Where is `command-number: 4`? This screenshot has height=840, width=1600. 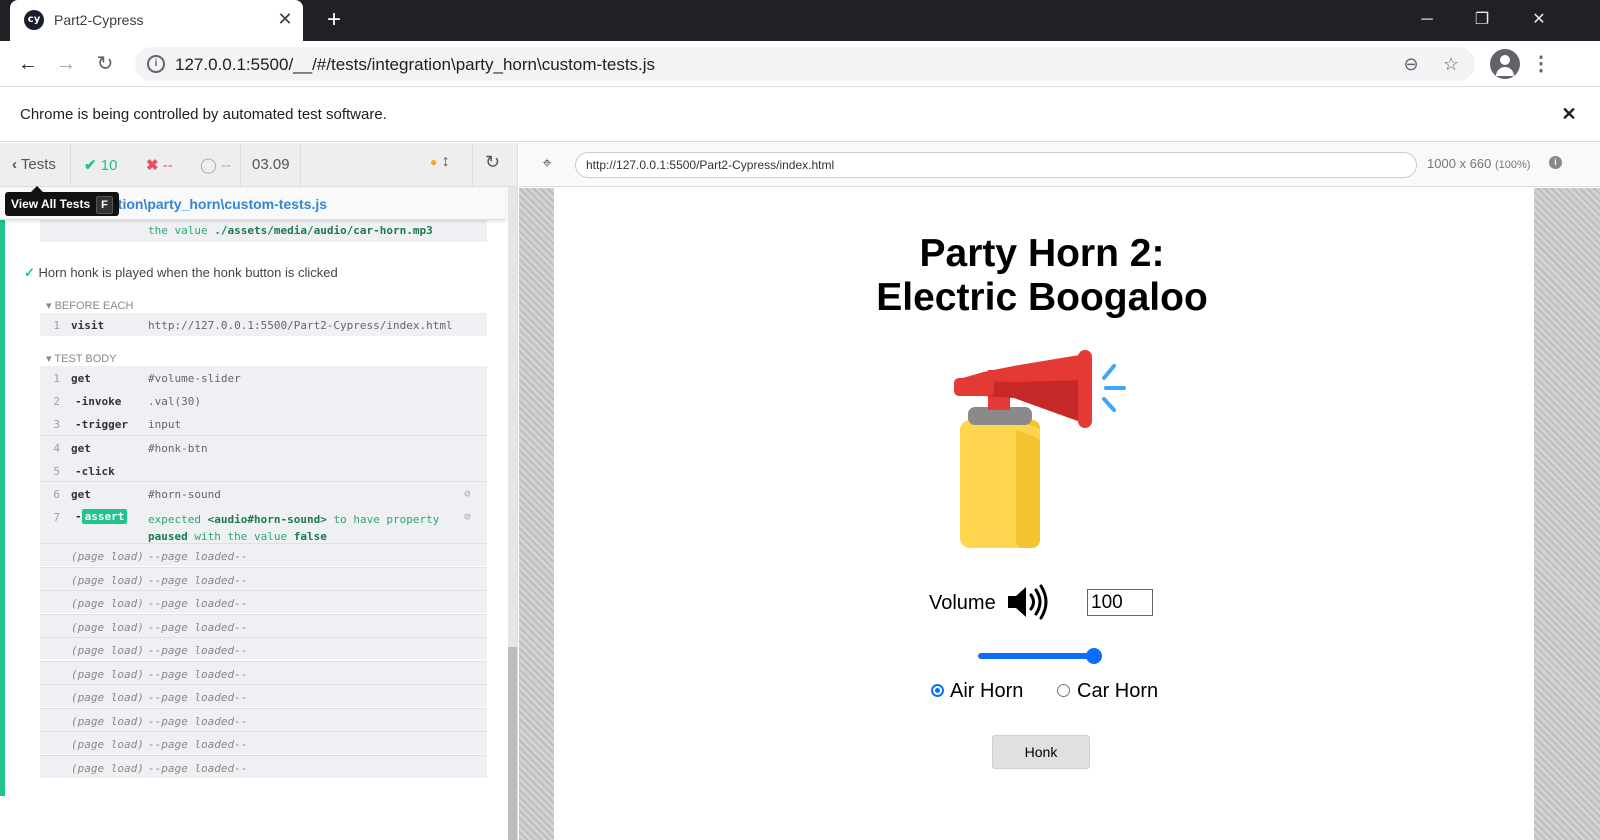
command-number: 4 is located at coordinates (56, 448).